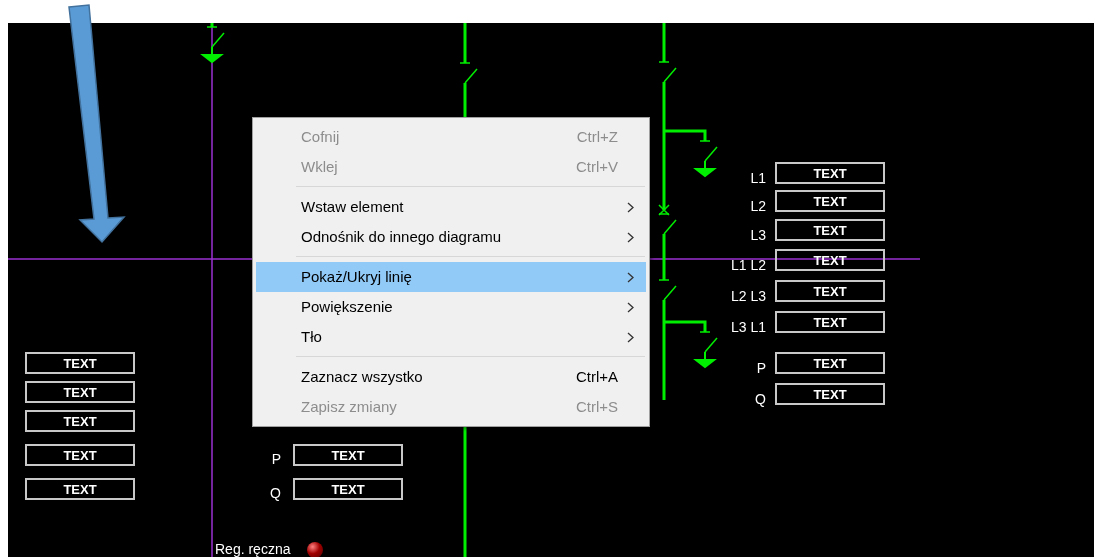 This screenshot has width=1094, height=557. I want to click on menu-item: Tło, so click(451, 337).